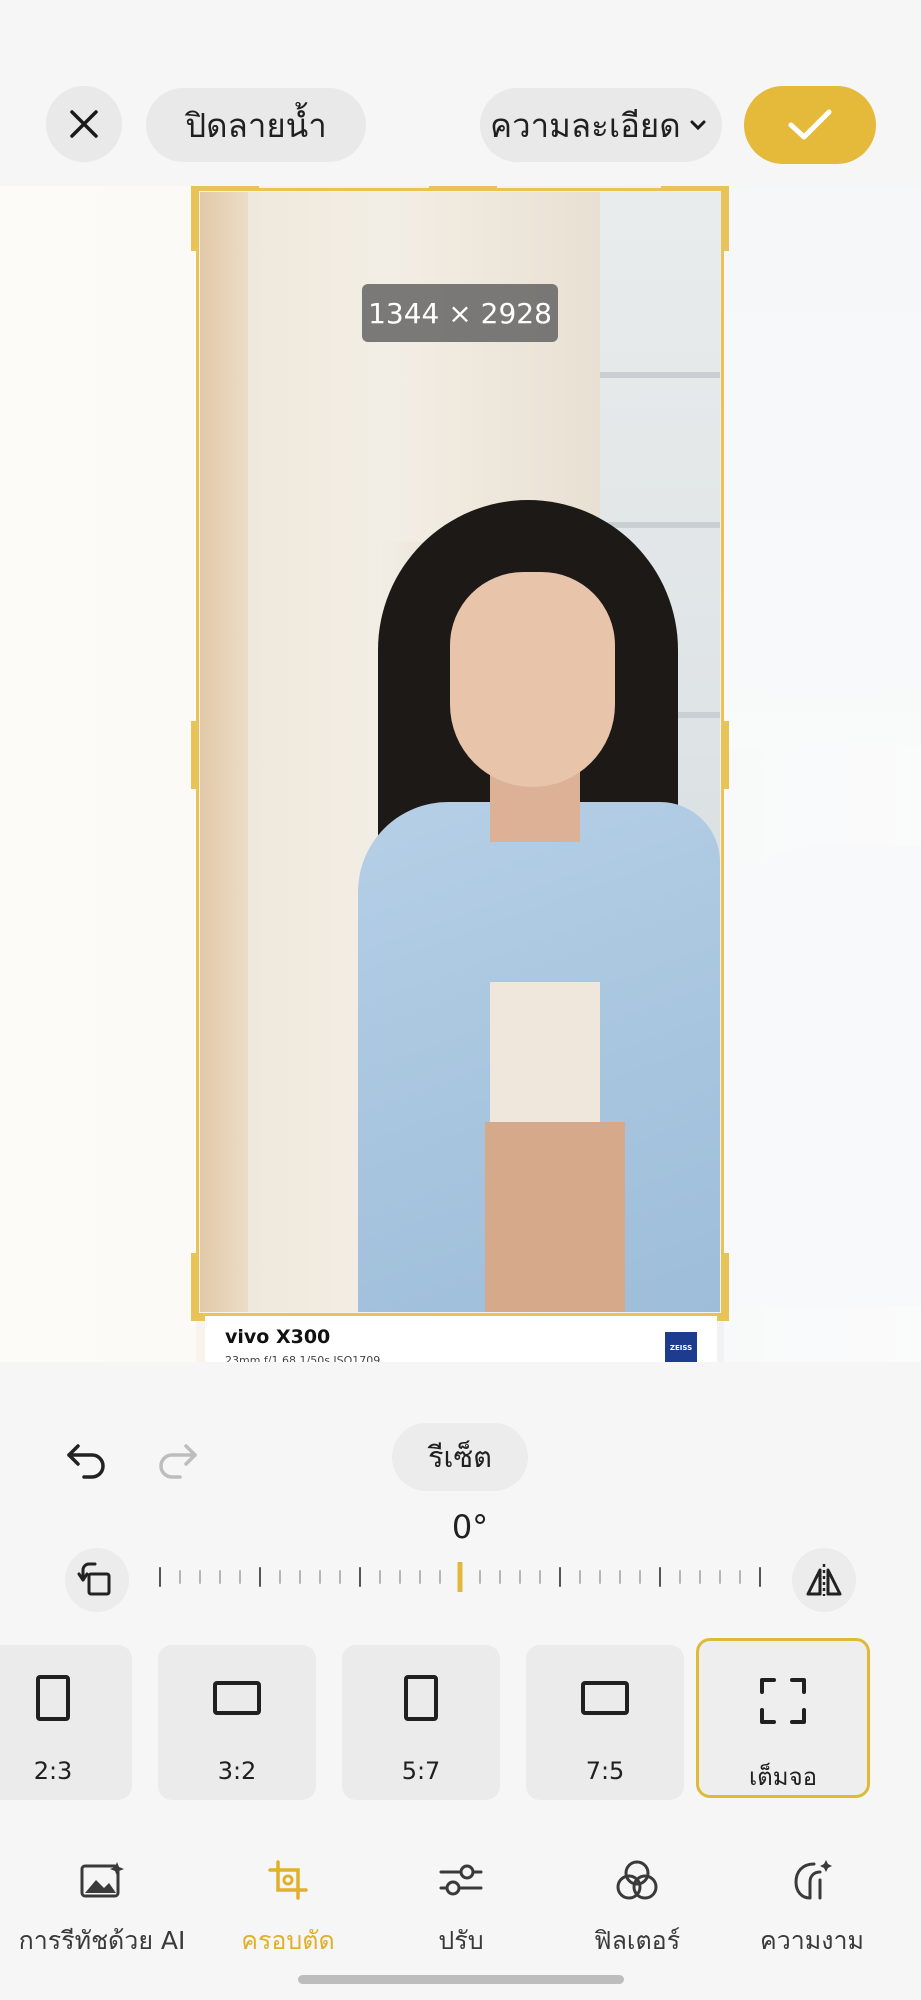 This screenshot has height=2000, width=921. What do you see at coordinates (783, 1701) in the screenshot?
I see `fullscreen-icon` at bounding box center [783, 1701].